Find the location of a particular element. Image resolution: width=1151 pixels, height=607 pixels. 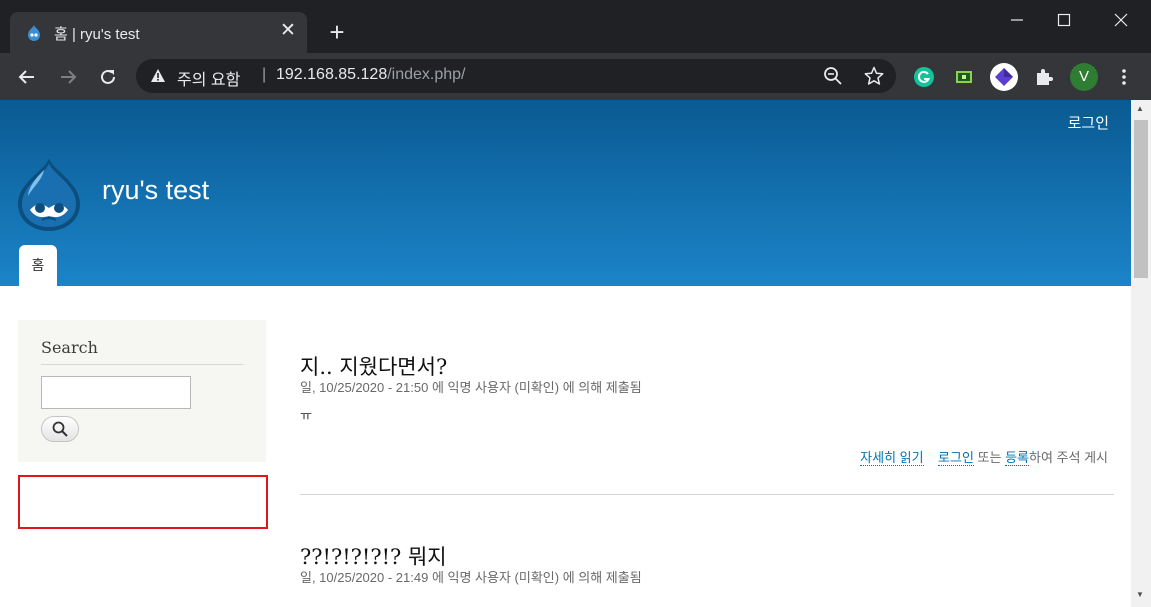

security-warning-label: 주의 요함 is located at coordinates (208, 78).